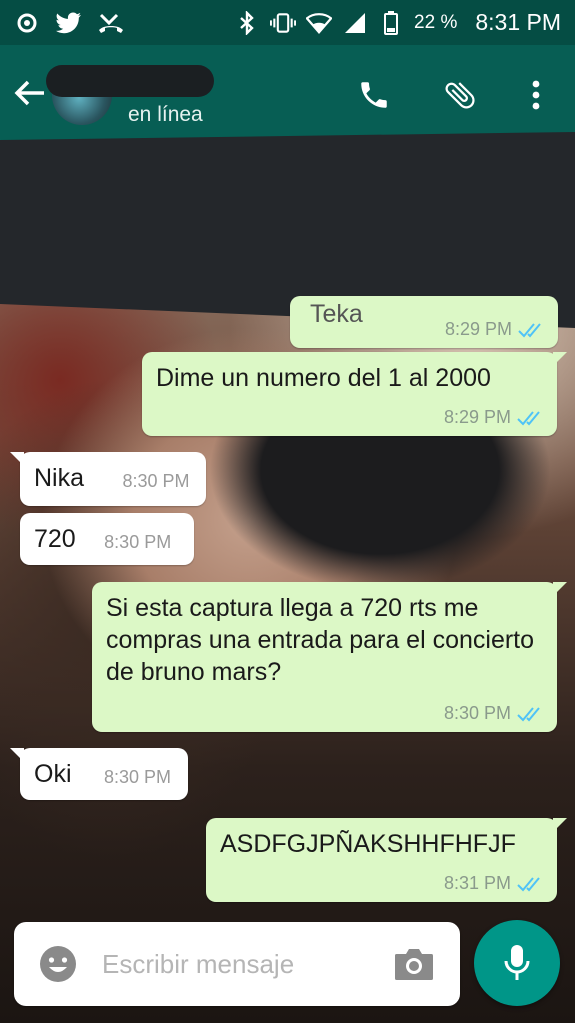 This screenshot has height=1023, width=575. Describe the element at coordinates (165, 114) in the screenshot. I see `contact-online-status: en línea` at that location.